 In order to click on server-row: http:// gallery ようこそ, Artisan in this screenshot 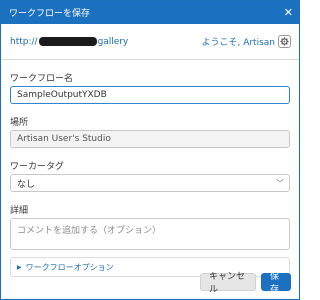, I will do `click(150, 42)`.